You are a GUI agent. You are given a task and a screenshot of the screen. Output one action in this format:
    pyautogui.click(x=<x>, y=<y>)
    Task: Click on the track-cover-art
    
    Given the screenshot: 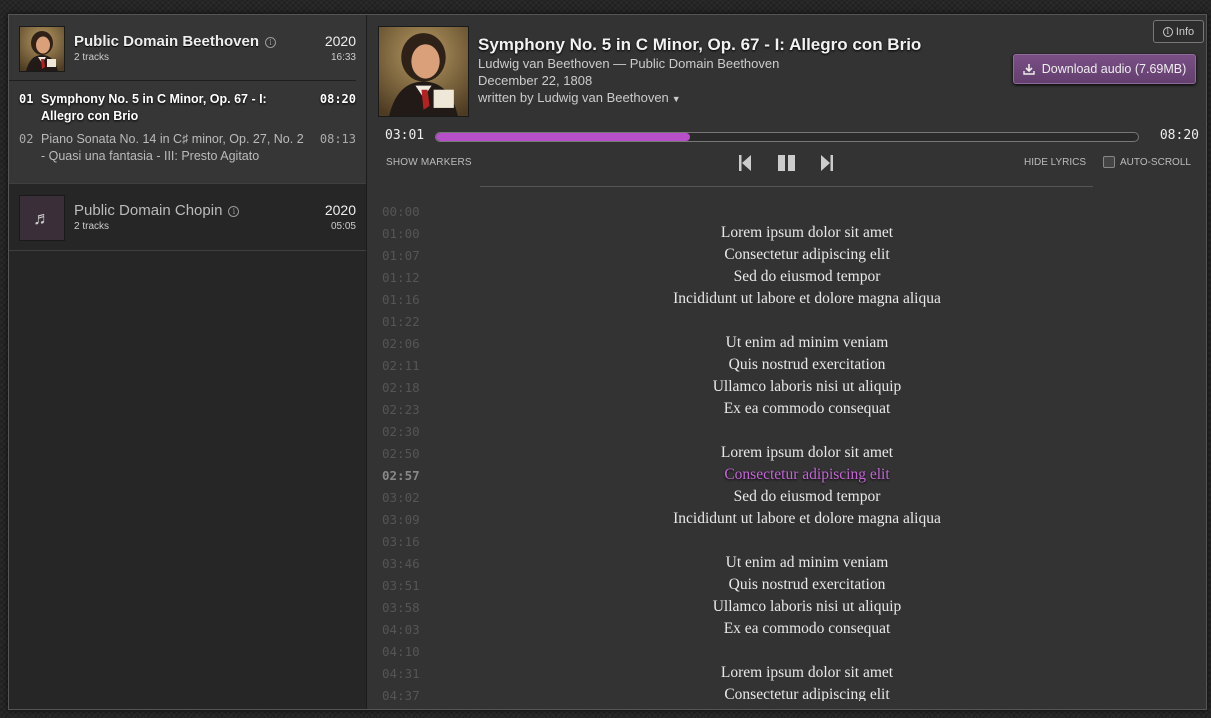 What is the action you would take?
    pyautogui.click(x=423, y=71)
    